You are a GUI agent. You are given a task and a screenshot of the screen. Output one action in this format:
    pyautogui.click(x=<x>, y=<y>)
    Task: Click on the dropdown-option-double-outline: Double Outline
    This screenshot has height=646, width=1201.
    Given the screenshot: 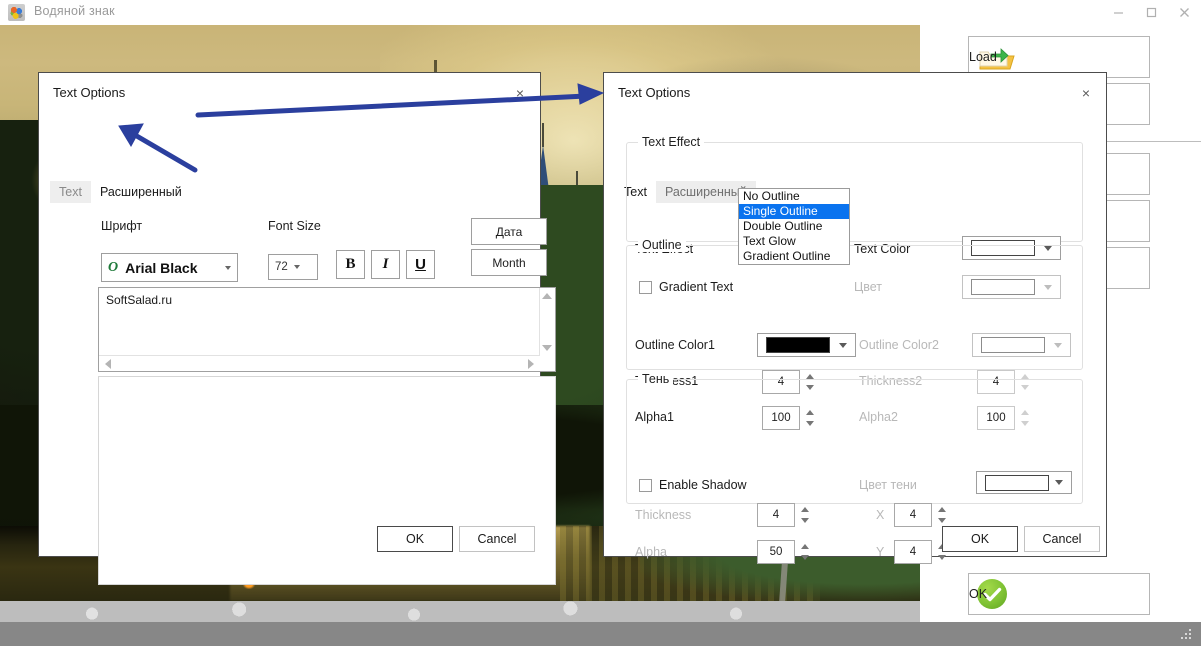 What is the action you would take?
    pyautogui.click(x=794, y=226)
    